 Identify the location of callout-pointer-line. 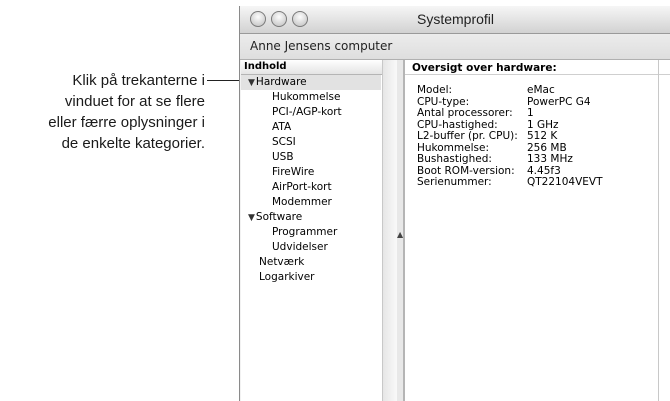
(223, 80).